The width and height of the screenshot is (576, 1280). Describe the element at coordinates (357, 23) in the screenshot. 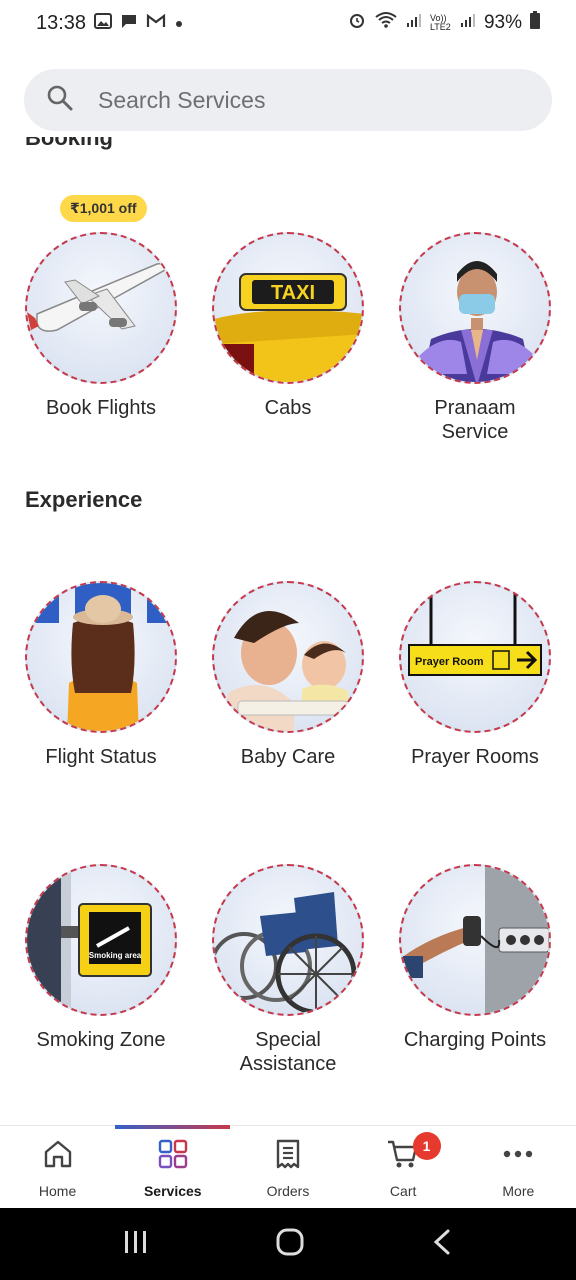

I see `alarm-icon` at that location.